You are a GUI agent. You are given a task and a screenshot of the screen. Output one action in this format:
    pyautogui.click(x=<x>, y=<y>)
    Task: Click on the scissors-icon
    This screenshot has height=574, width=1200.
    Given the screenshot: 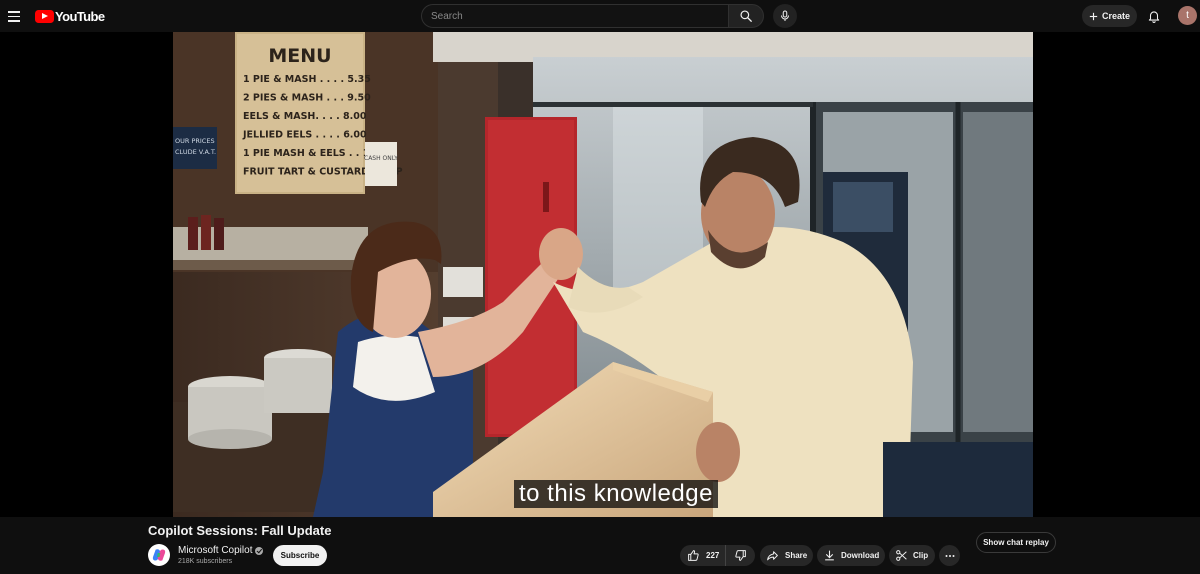 What is the action you would take?
    pyautogui.click(x=901, y=555)
    